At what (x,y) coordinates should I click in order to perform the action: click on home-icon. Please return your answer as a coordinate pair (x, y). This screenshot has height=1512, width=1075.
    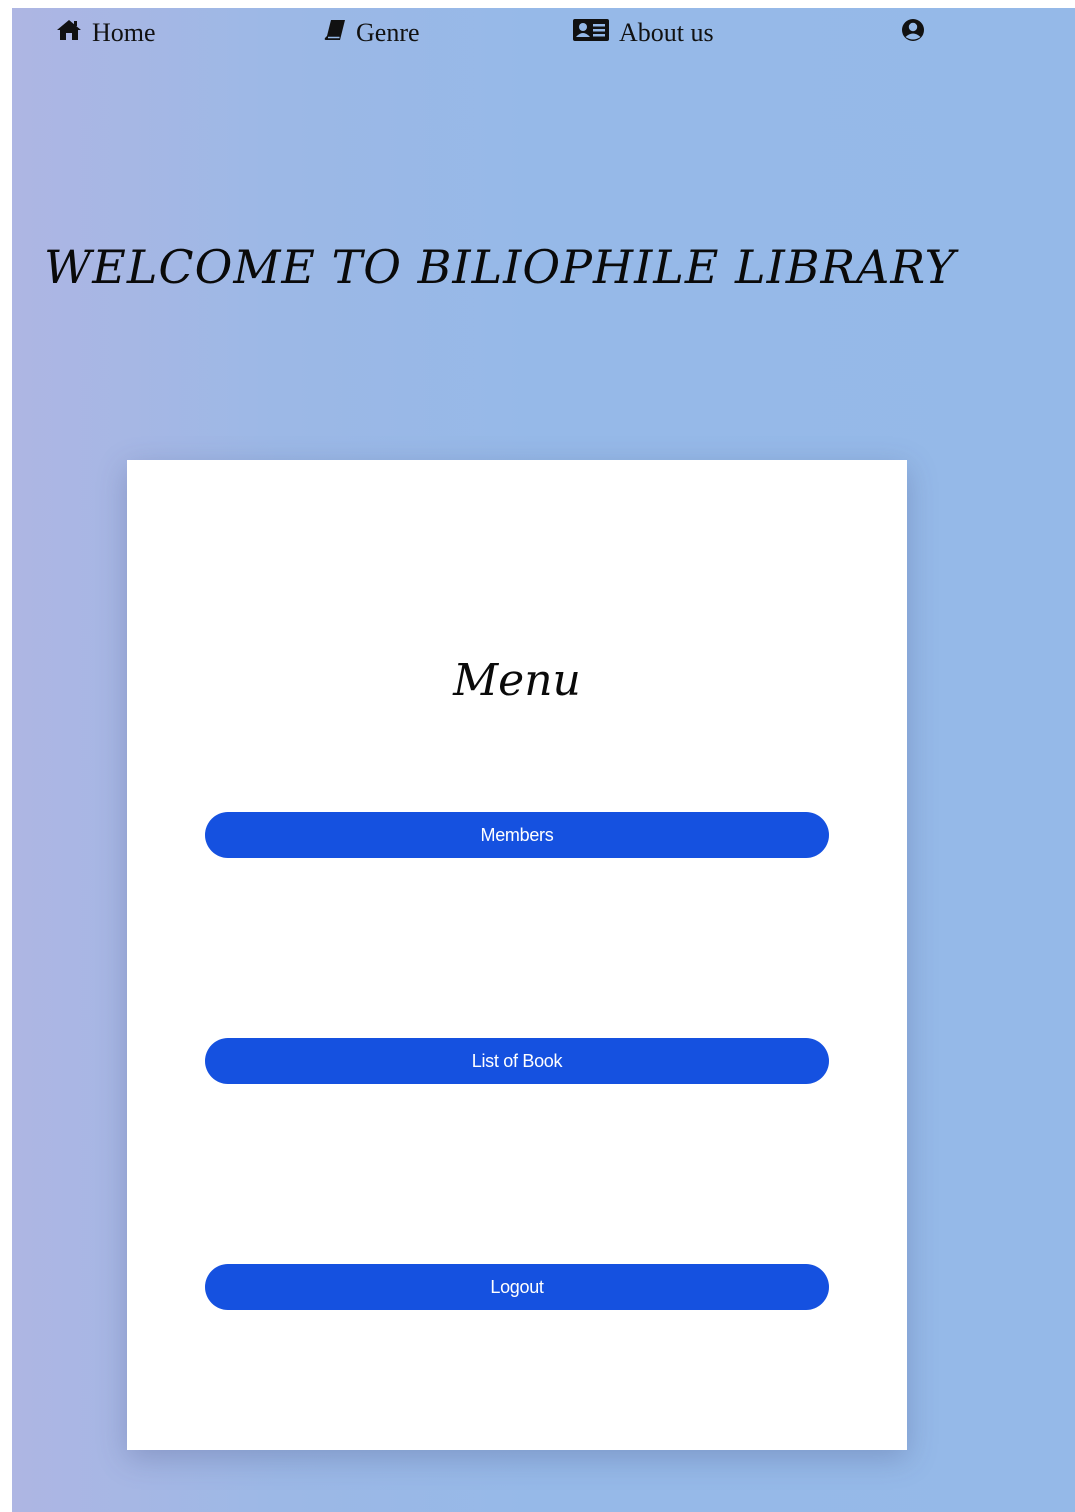
    Looking at the image, I should click on (69, 33).